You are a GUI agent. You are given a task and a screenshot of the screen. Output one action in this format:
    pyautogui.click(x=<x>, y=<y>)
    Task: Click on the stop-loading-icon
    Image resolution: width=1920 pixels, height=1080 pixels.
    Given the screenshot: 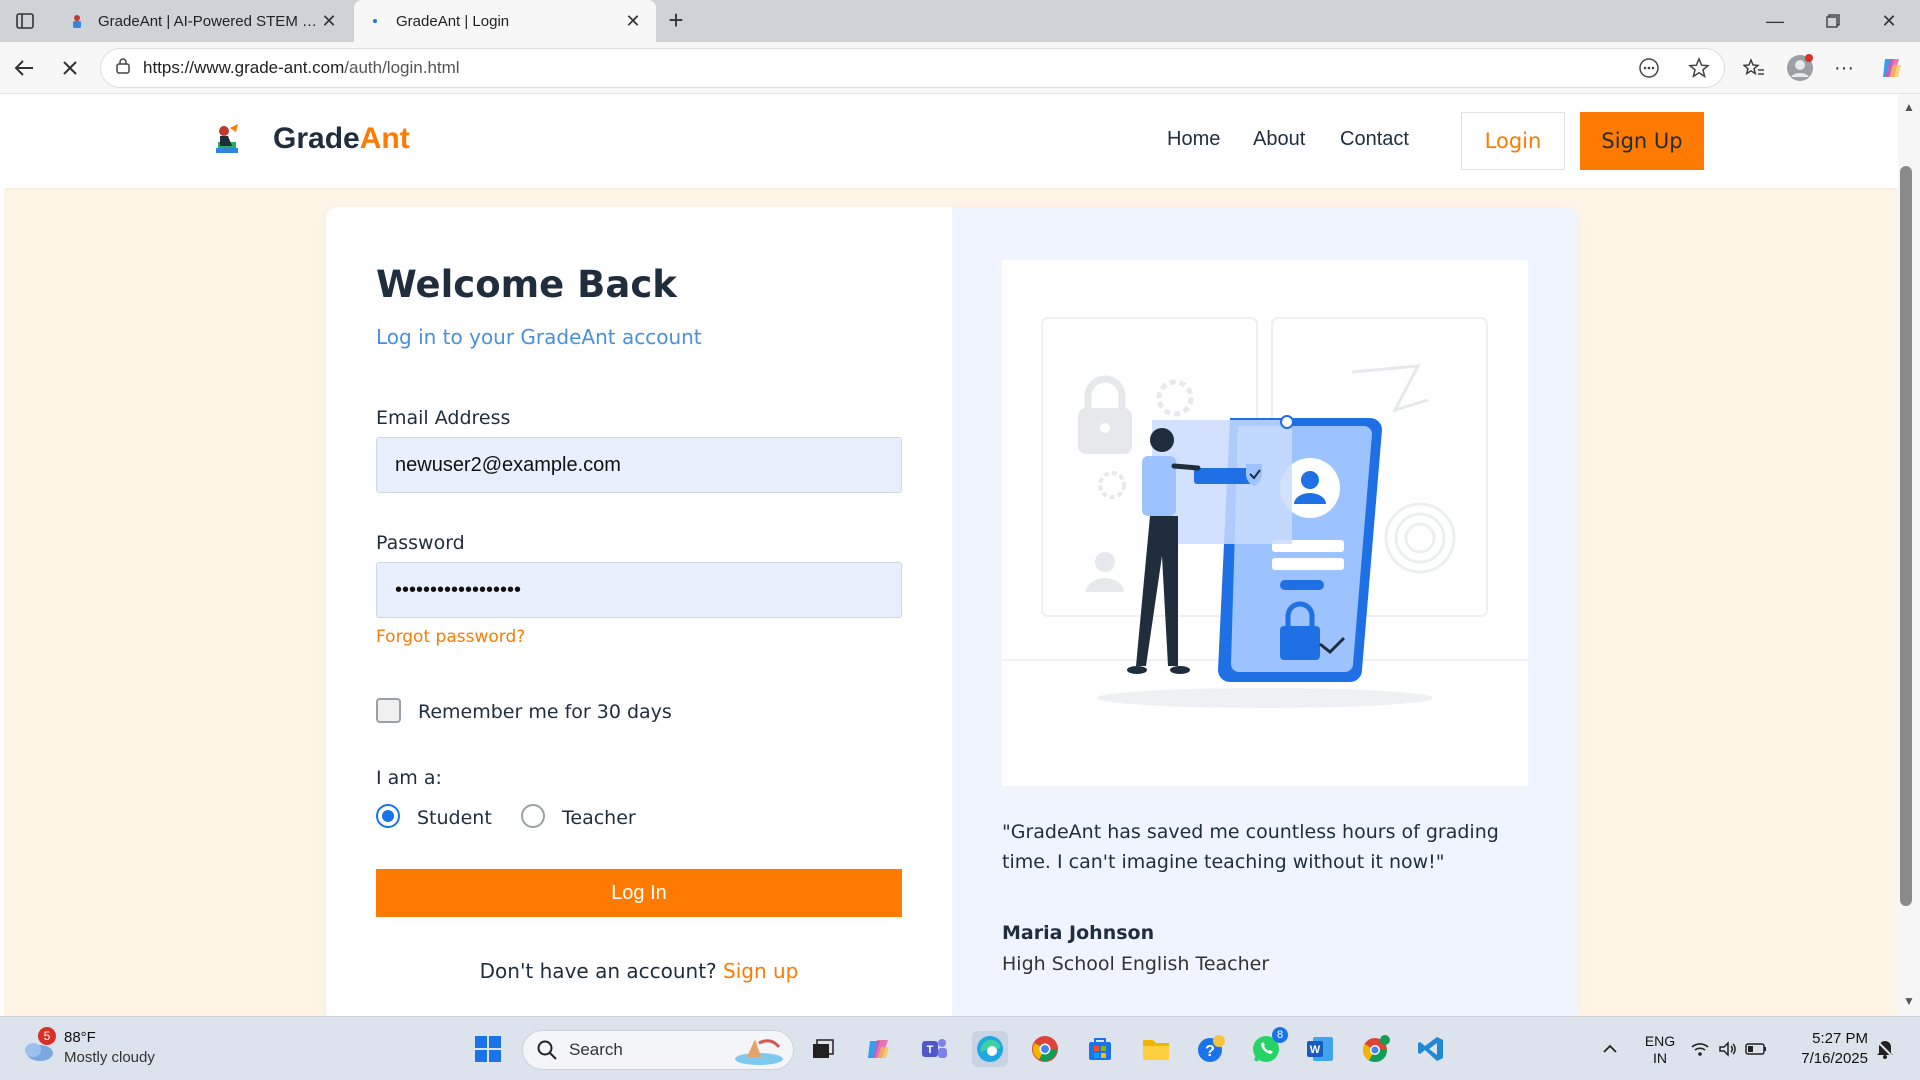 What is the action you would take?
    pyautogui.click(x=70, y=68)
    